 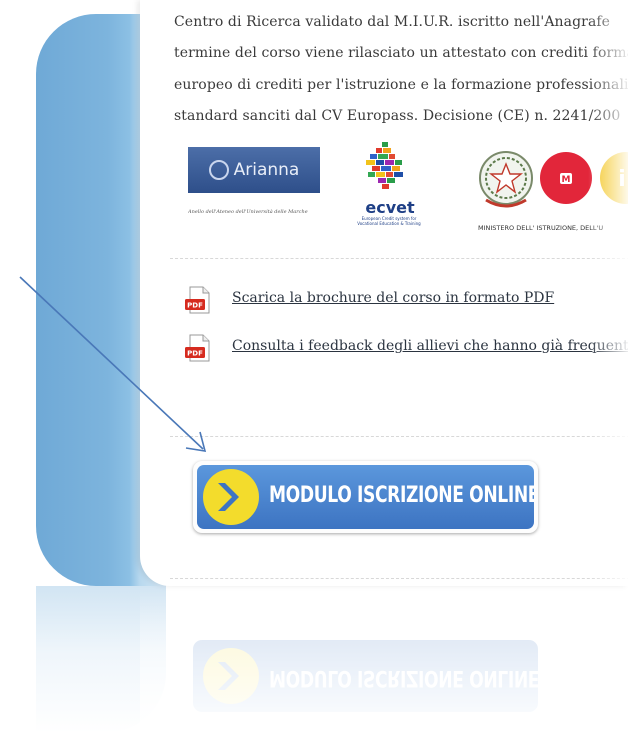 What do you see at coordinates (399, 578) in the screenshot?
I see `section-divider-bottom` at bounding box center [399, 578].